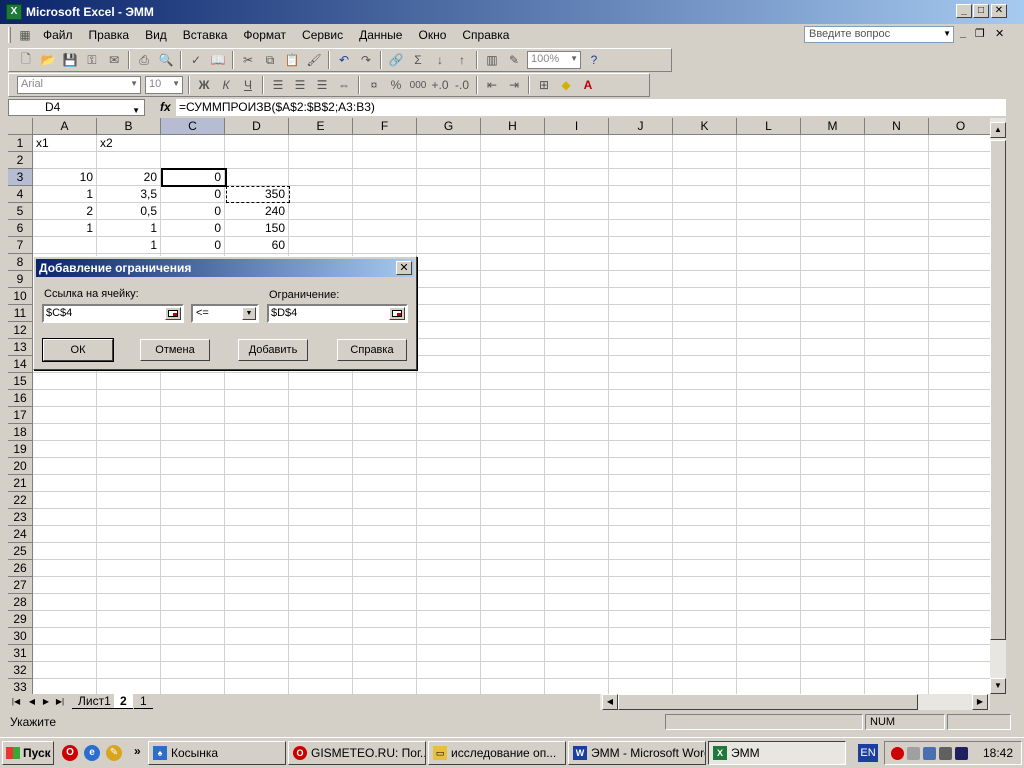 The width and height of the screenshot is (1024, 768). I want to click on taskbar-button-excel: X ЭММ, so click(777, 753).